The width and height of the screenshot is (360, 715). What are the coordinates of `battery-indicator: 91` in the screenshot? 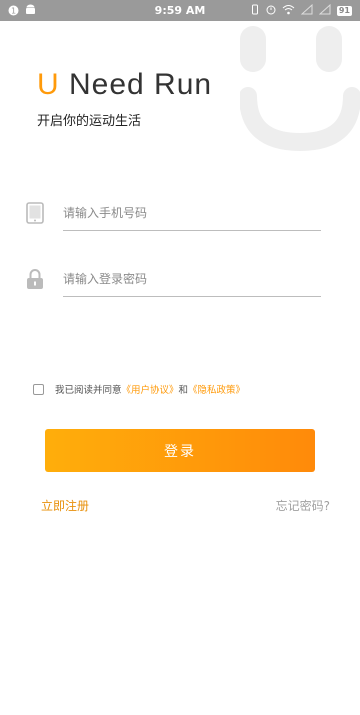 It's located at (344, 11).